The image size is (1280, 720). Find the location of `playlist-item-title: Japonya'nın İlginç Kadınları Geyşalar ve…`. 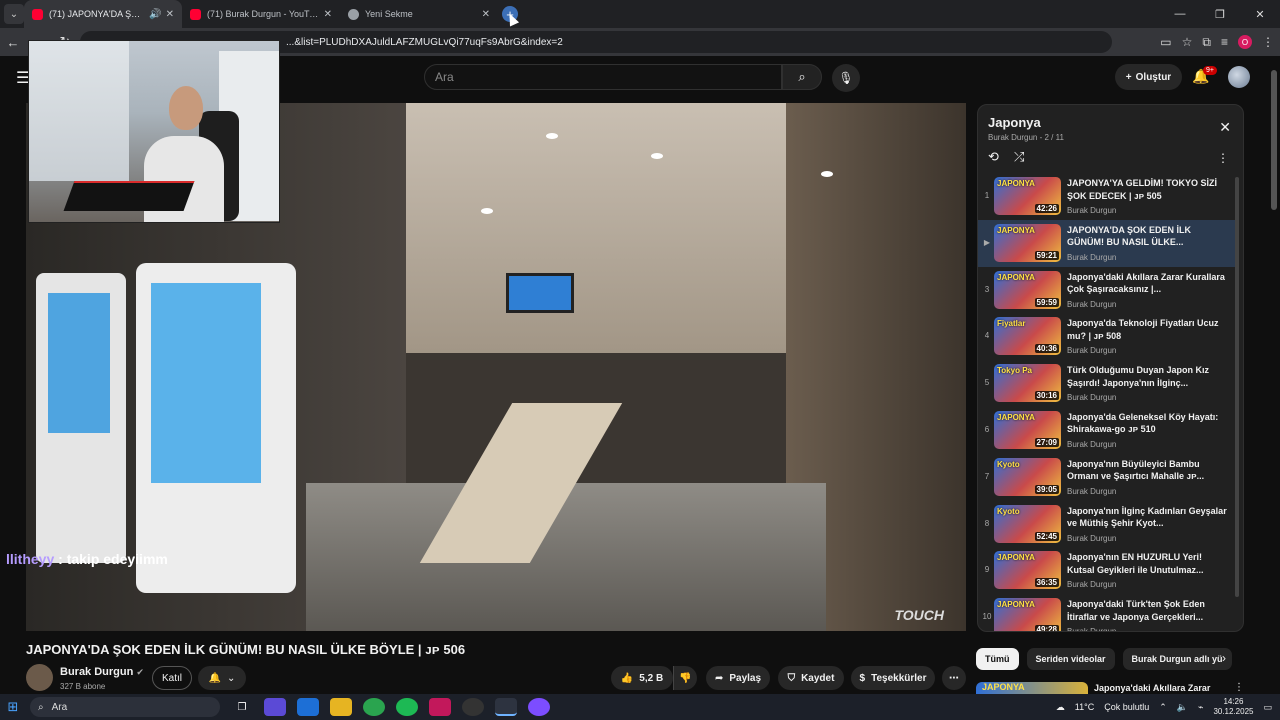

playlist-item-title: Japonya'nın İlginç Kadınları Geyşalar ve… is located at coordinates (1147, 517).